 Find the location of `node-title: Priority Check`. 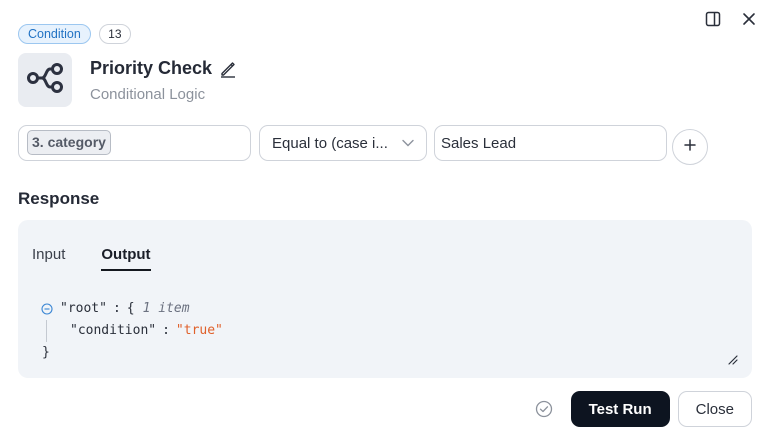

node-title: Priority Check is located at coordinates (151, 68).